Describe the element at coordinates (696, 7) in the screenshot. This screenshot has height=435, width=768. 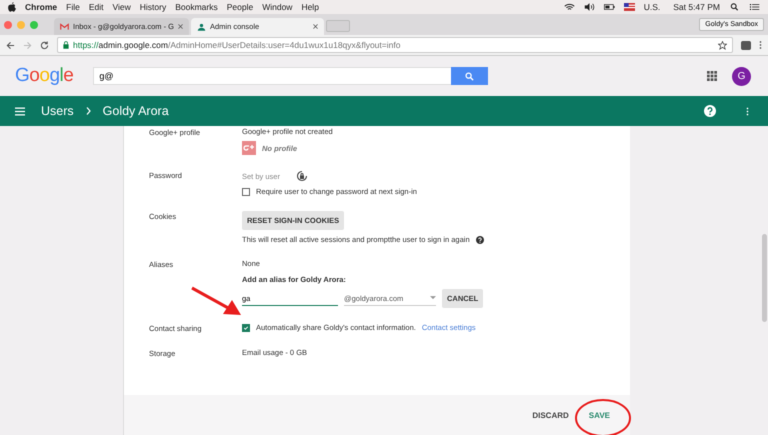
I see `clock: Sat 5:47 PM` at that location.